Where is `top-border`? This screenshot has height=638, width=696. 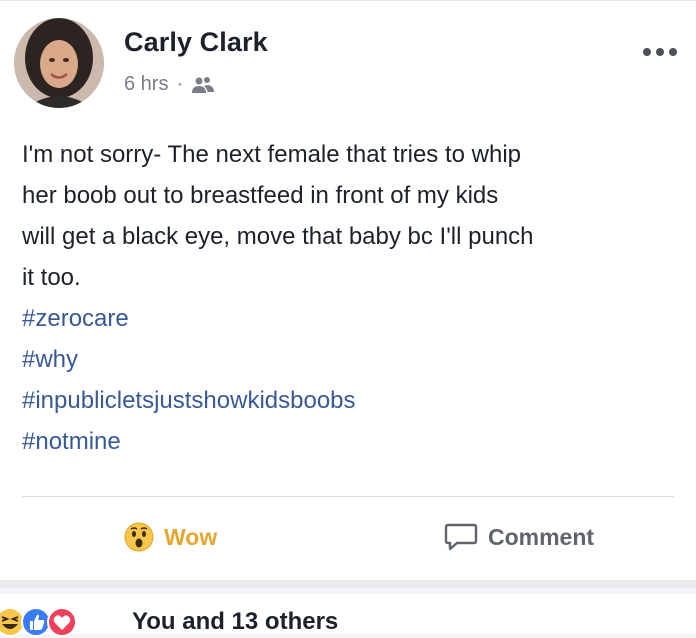 top-border is located at coordinates (348, 0).